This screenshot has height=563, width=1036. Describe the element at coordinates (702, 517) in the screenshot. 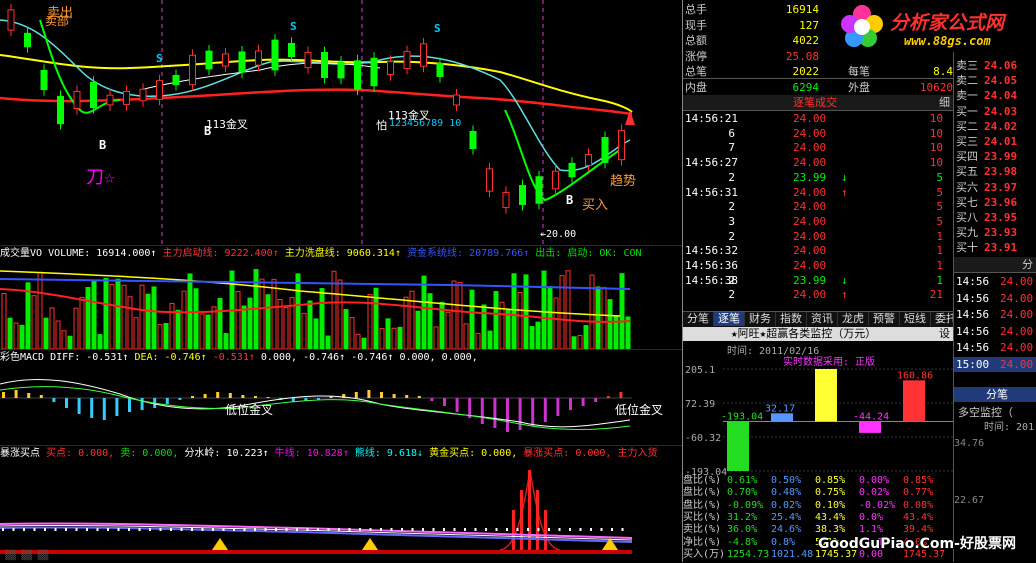

I see `monitor-stat-label: 买比(%)` at that location.